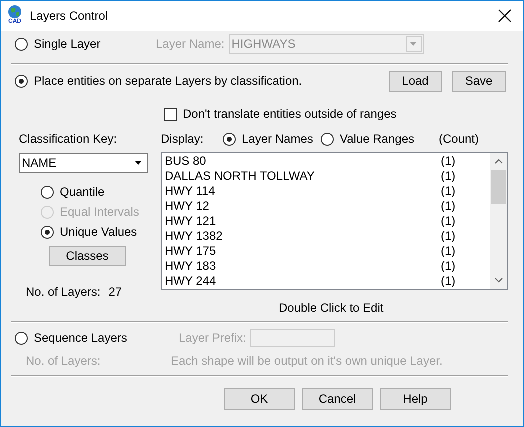 Image resolution: width=524 pixels, height=427 pixels. What do you see at coordinates (303, 236) in the screenshot?
I see `layer-name-item: HWY 1382` at bounding box center [303, 236].